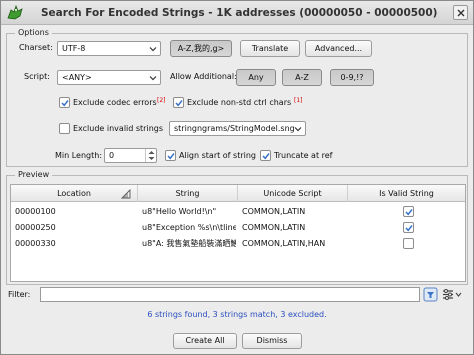 Image resolution: width=474 pixels, height=355 pixels. I want to click on charset-select: UTF-8, so click(109, 48).